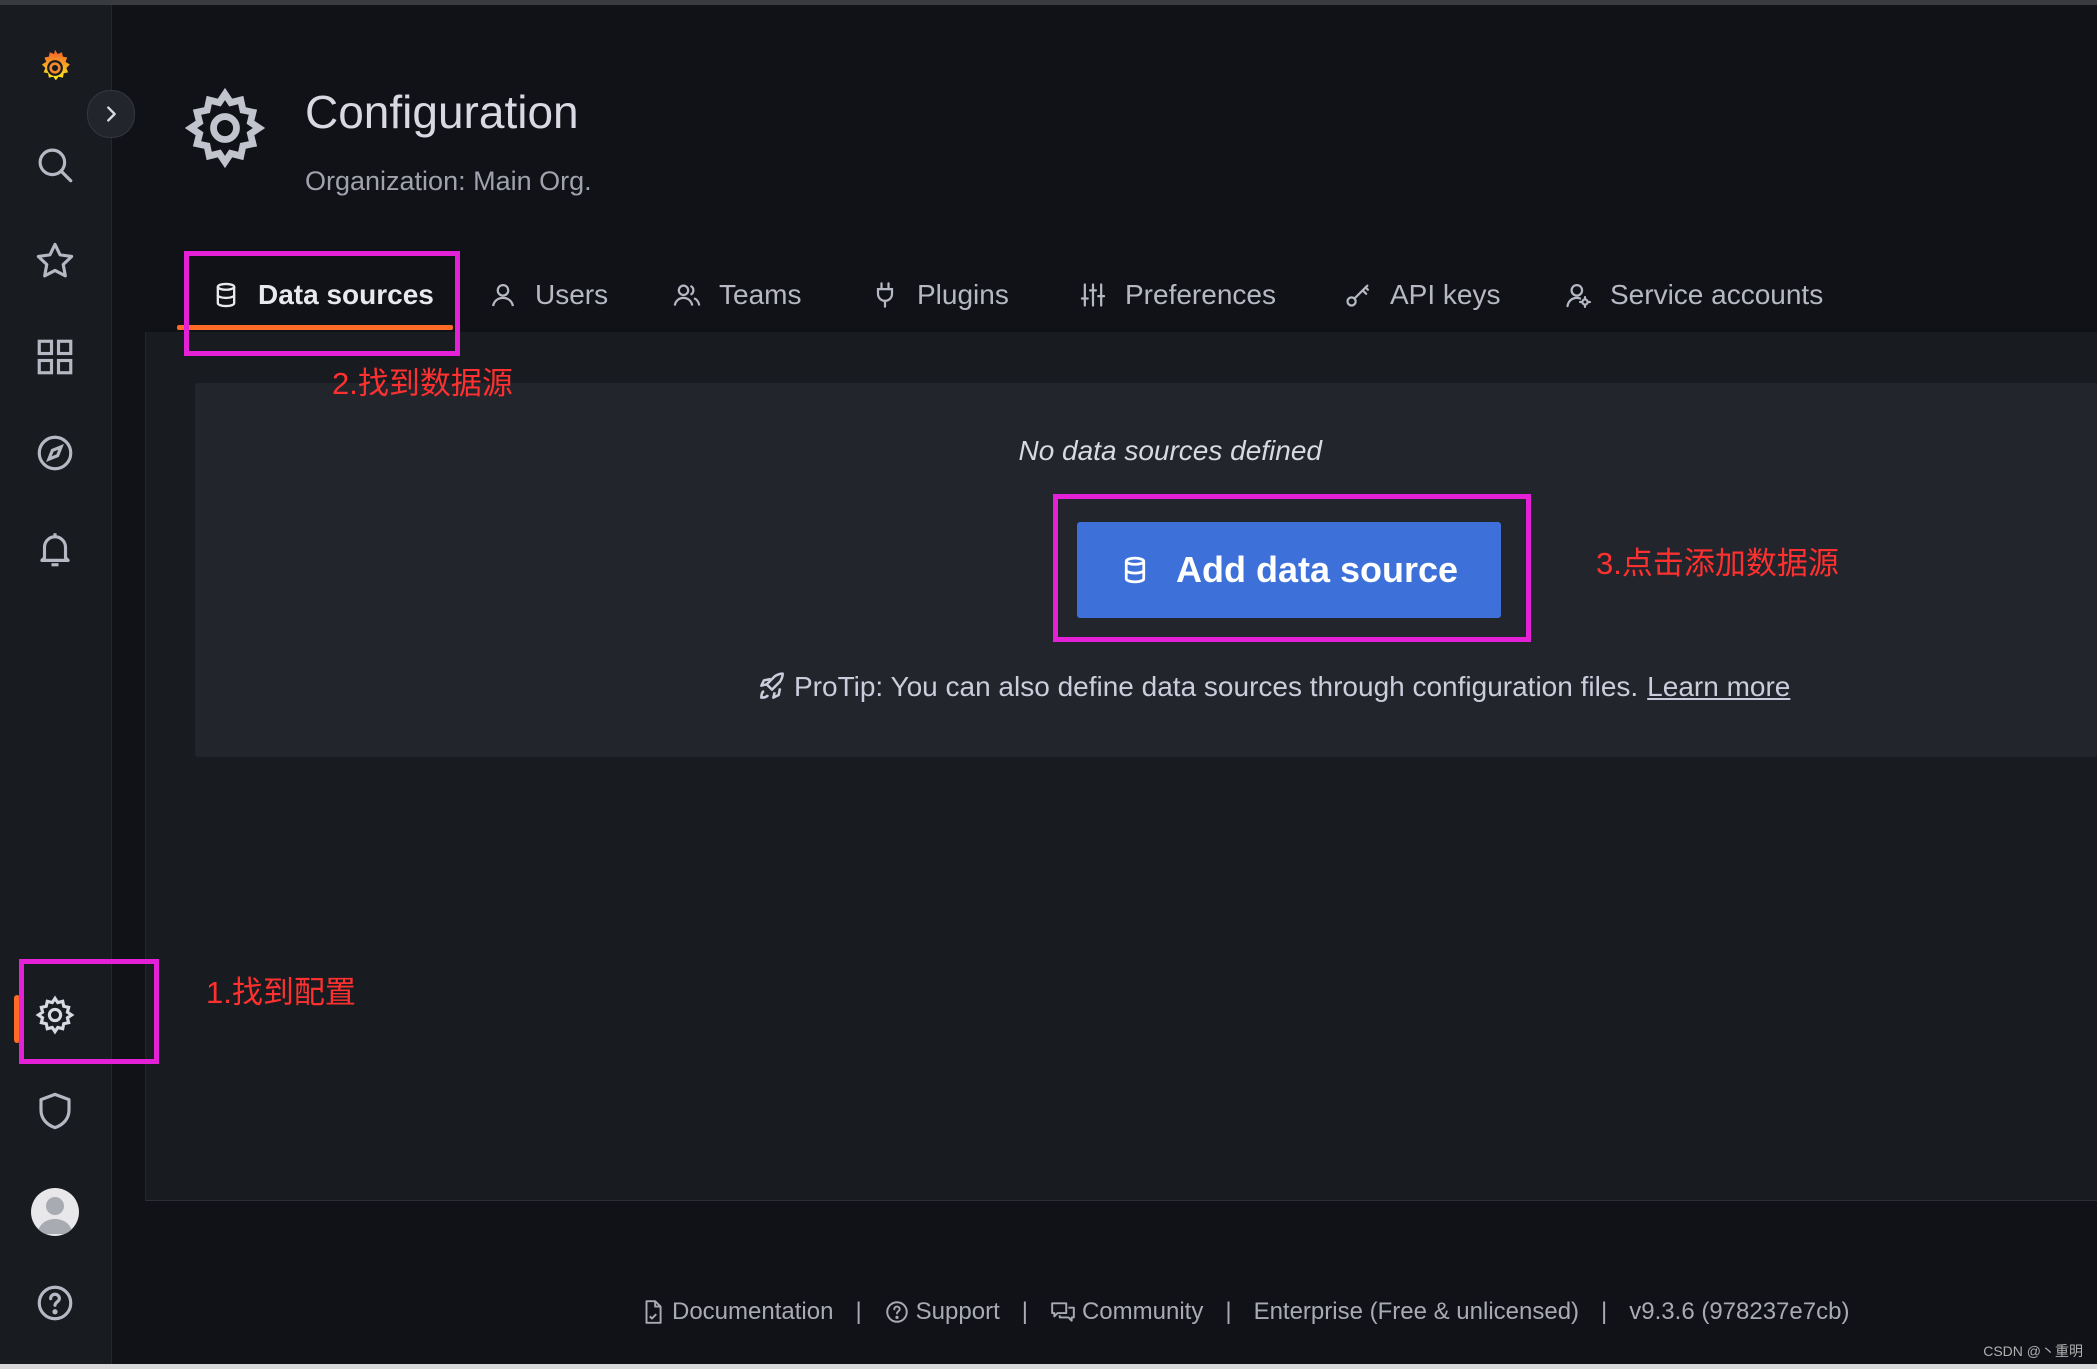 Image resolution: width=2097 pixels, height=1369 pixels. I want to click on key-icon, so click(1358, 295).